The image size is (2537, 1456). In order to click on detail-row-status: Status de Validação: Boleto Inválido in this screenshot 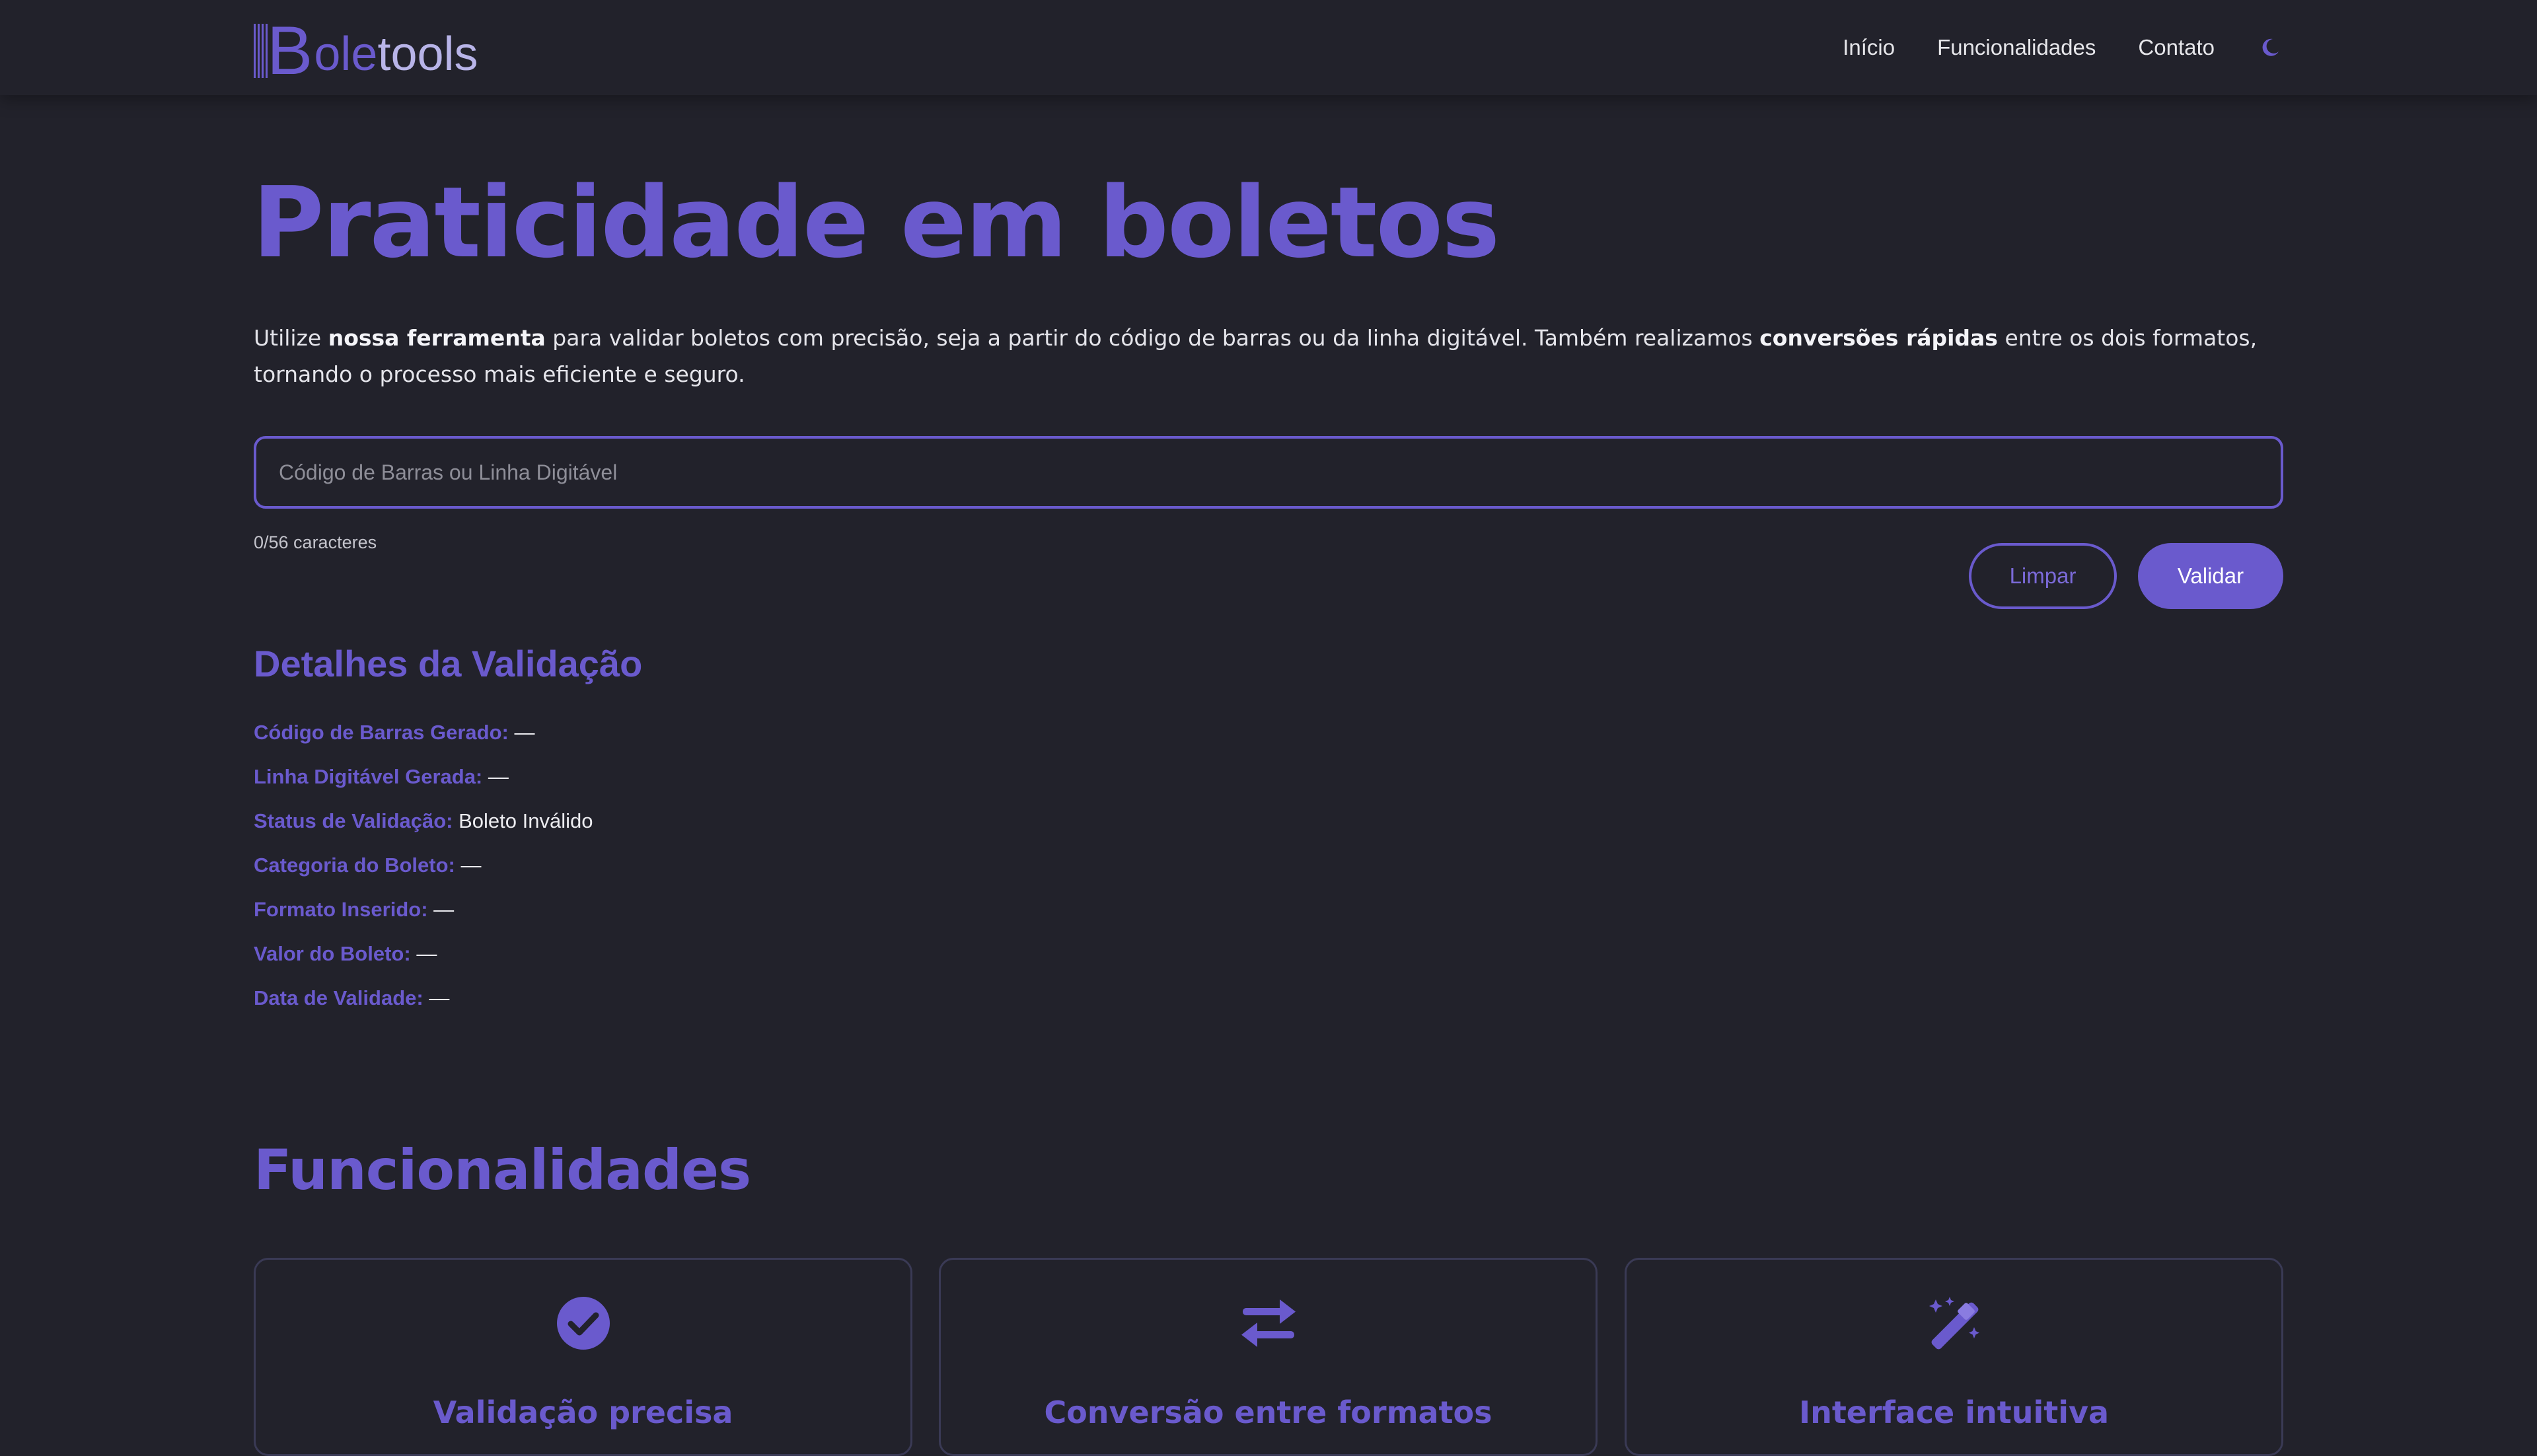, I will do `click(423, 828)`.